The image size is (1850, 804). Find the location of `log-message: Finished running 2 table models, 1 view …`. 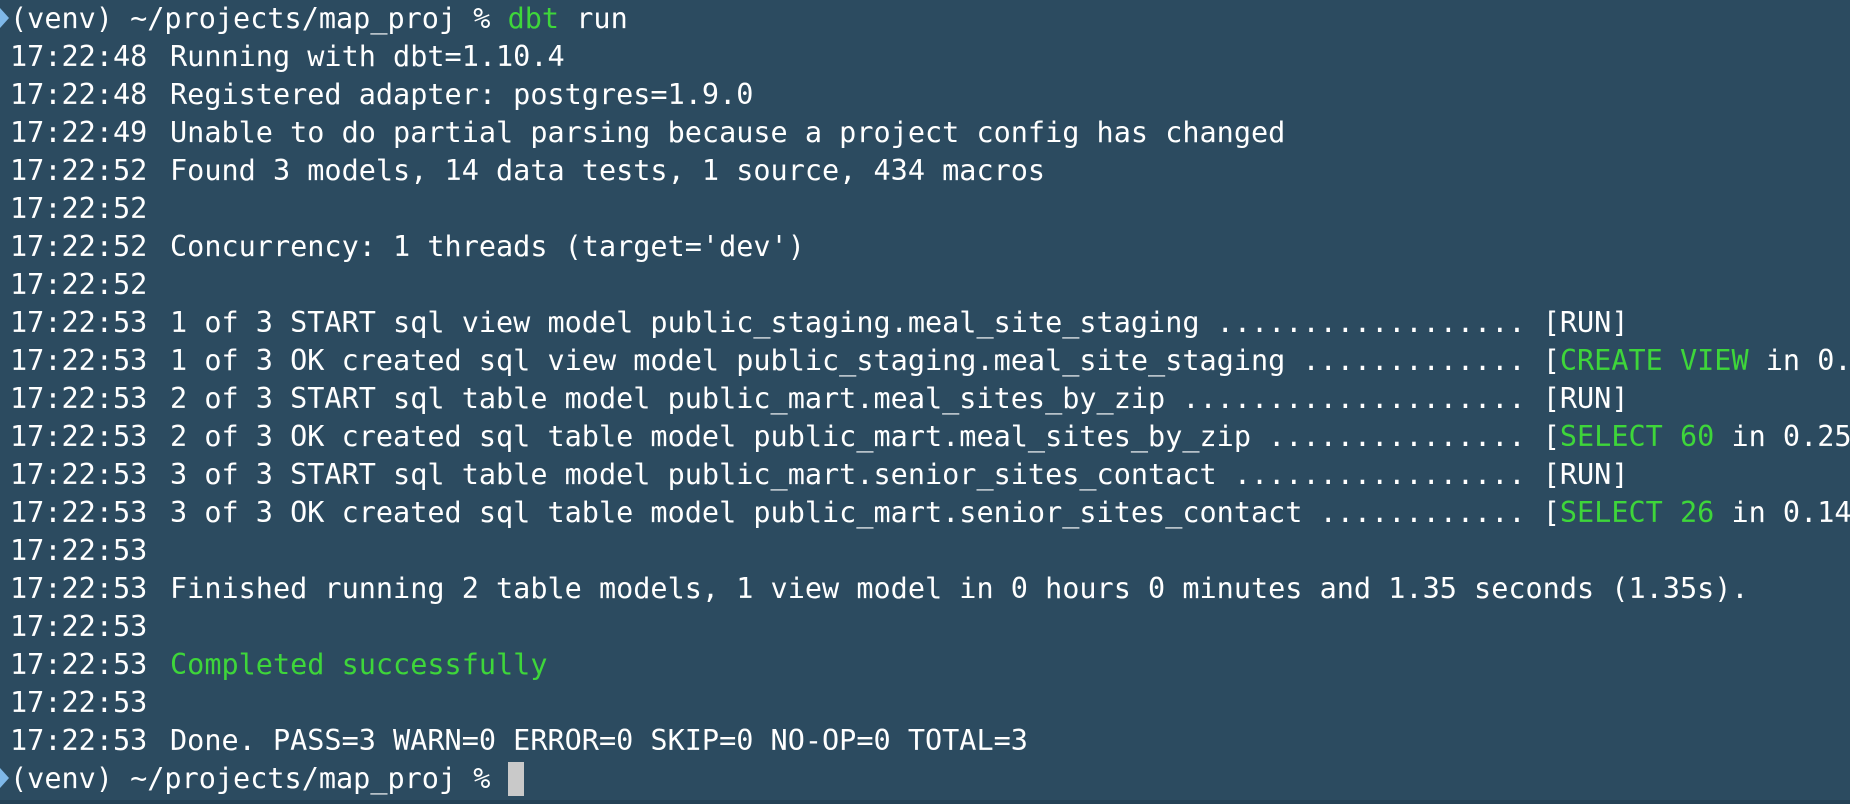

log-message: Finished running 2 table models, 1 view … is located at coordinates (959, 588).